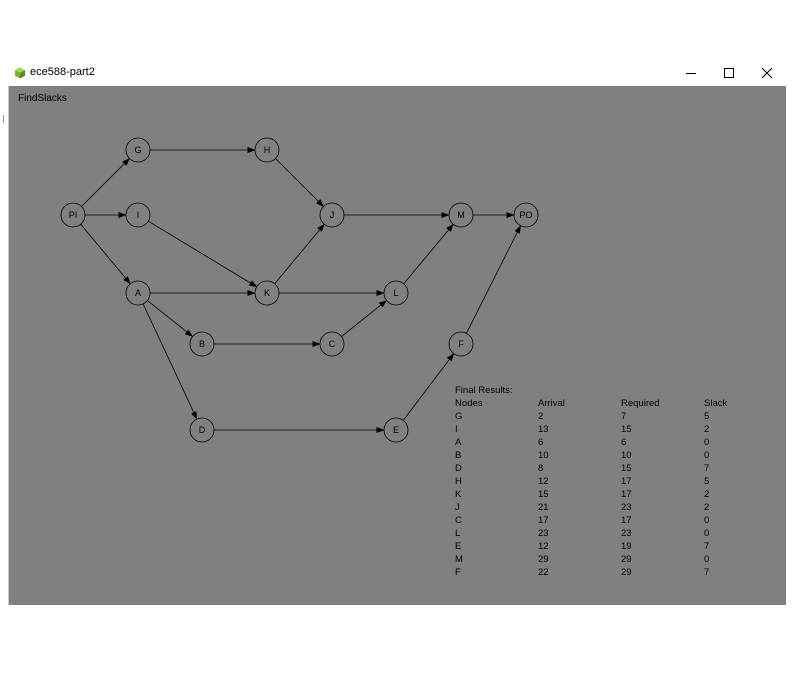 The width and height of the screenshot is (792, 692). I want to click on cell-required: 15, so click(626, 429).